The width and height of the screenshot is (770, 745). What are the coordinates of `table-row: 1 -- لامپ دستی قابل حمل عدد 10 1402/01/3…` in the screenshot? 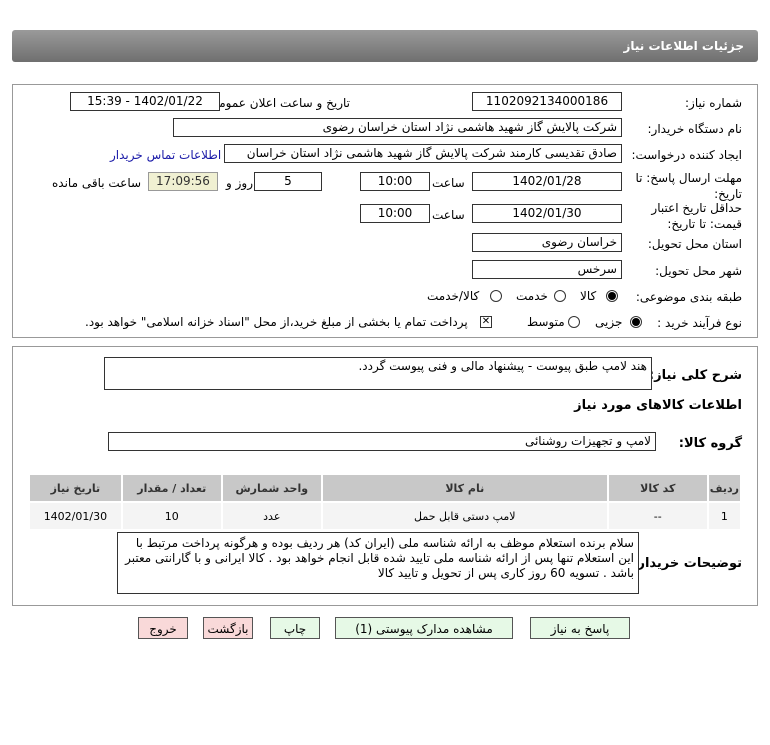 It's located at (385, 516).